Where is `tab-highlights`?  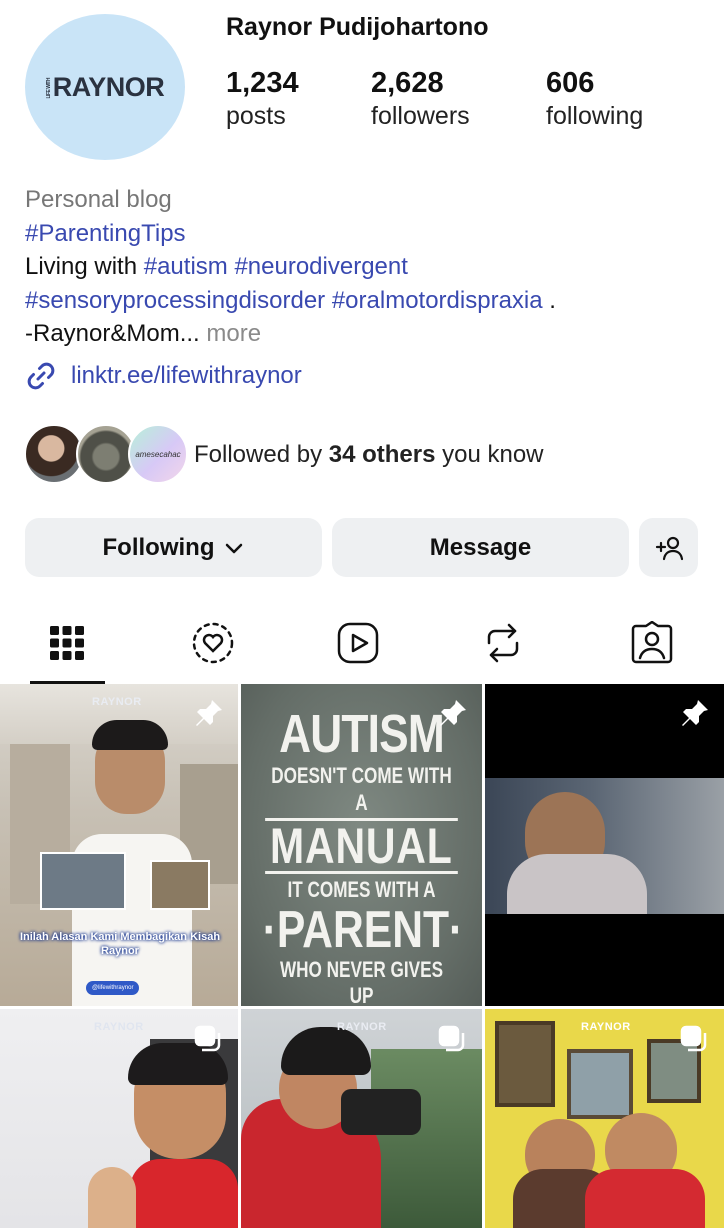
tab-highlights is located at coordinates (213, 643).